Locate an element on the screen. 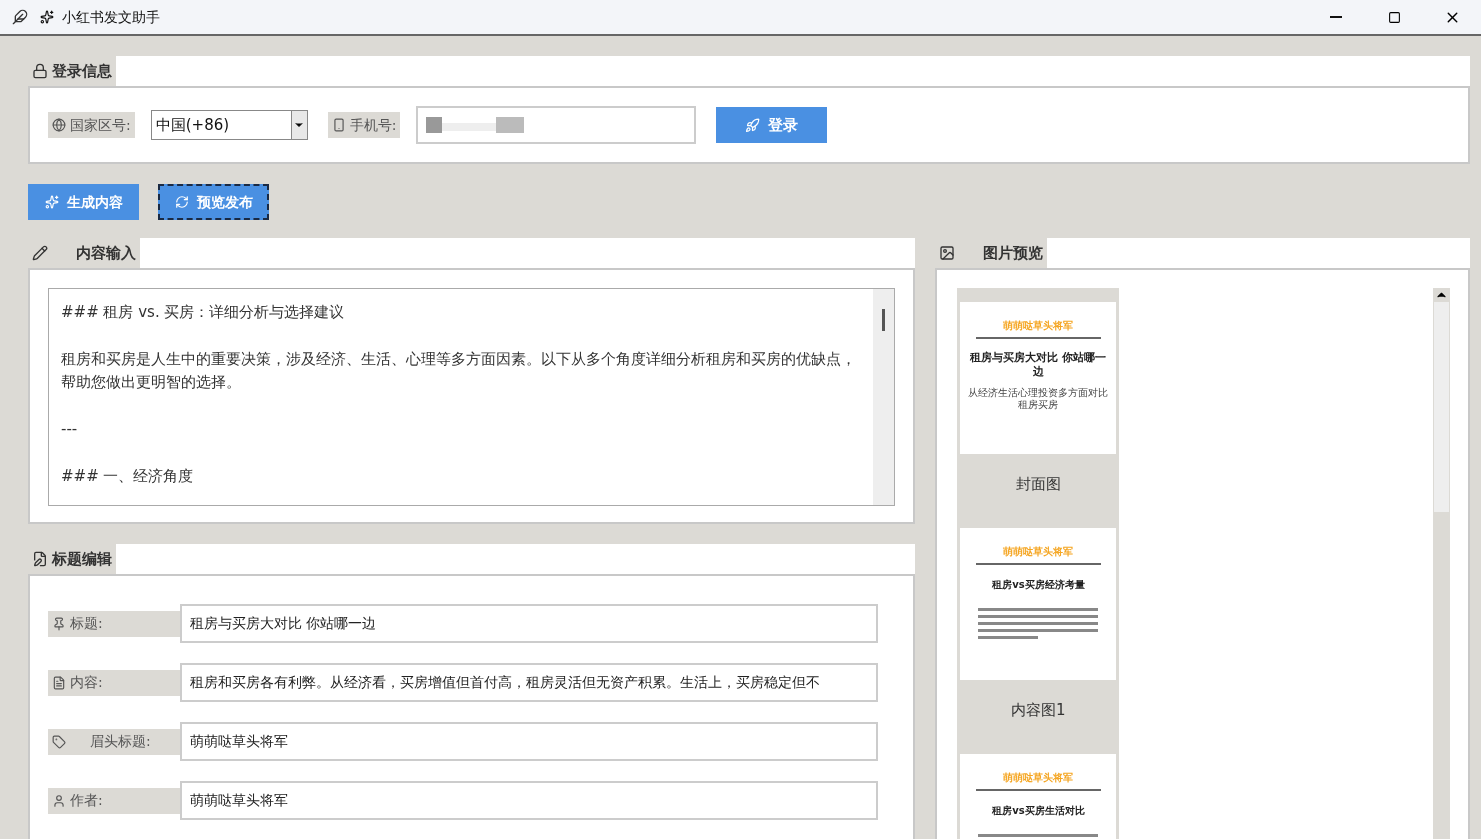 This screenshot has height=839, width=1481. content-textarea: ### 租房 vs. 买房：详细分析与选择建议 租房和买房是人生中的重要决策，涉及经济、生活、心理等多方面因素。以下从多个角度详细分析租房和买房的优缺点，帮助您做出更明智的选择。 --- ### 一、经济角度 is located at coordinates (472, 397).